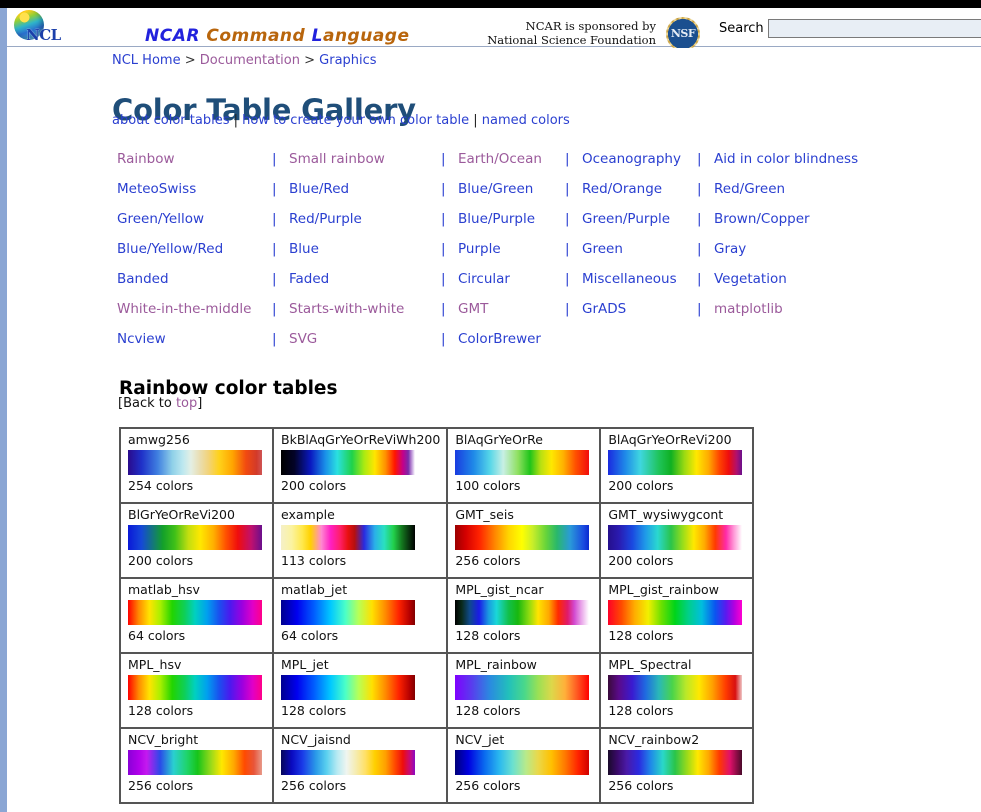  I want to click on category-link-small-rainbow: Small rainbow, so click(337, 159).